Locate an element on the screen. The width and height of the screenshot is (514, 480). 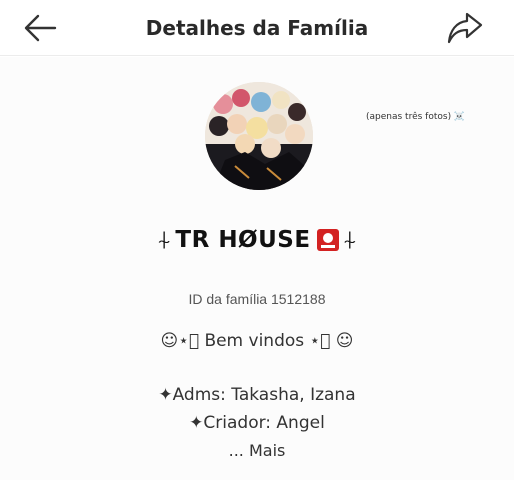
creator-line: ✦Criador: Angel is located at coordinates (257, 423).